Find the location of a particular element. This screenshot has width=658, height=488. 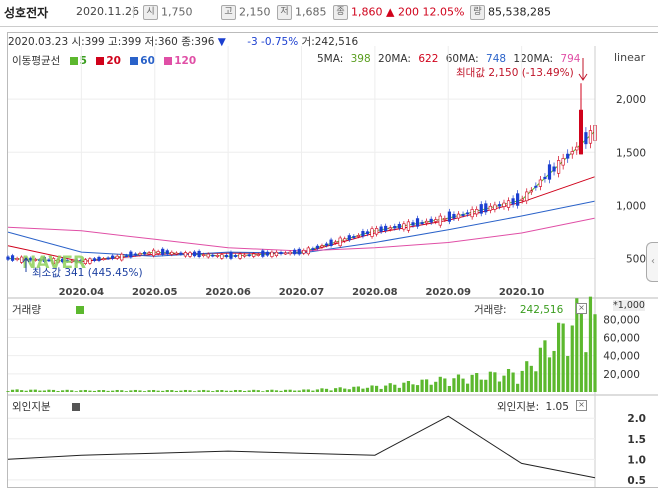

close-volume-panel-icon: × is located at coordinates (581, 308).